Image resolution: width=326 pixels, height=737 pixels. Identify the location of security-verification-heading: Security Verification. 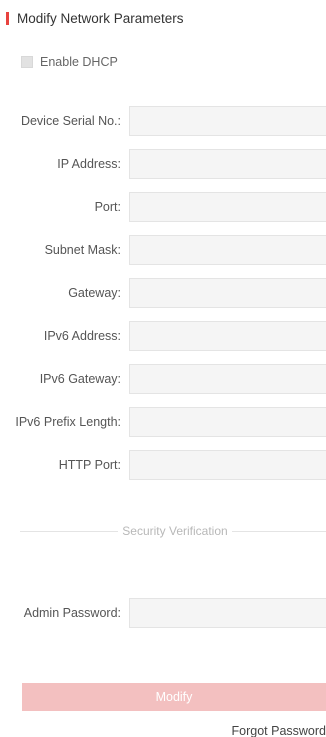
(175, 531).